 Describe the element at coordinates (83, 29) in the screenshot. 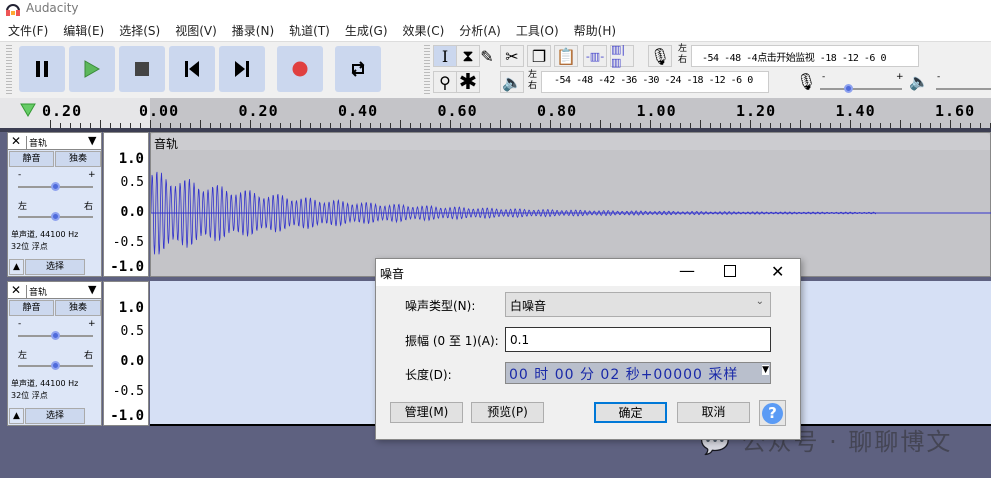

I see `menu-edit: 编辑(E)` at that location.